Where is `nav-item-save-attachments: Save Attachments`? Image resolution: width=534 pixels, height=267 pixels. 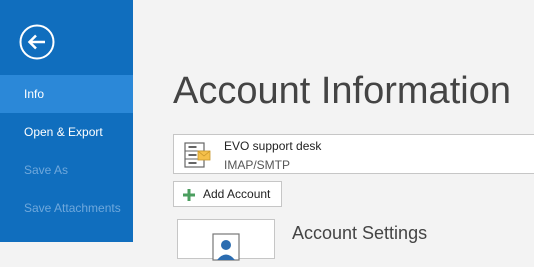 nav-item-save-attachments: Save Attachments is located at coordinates (66, 208).